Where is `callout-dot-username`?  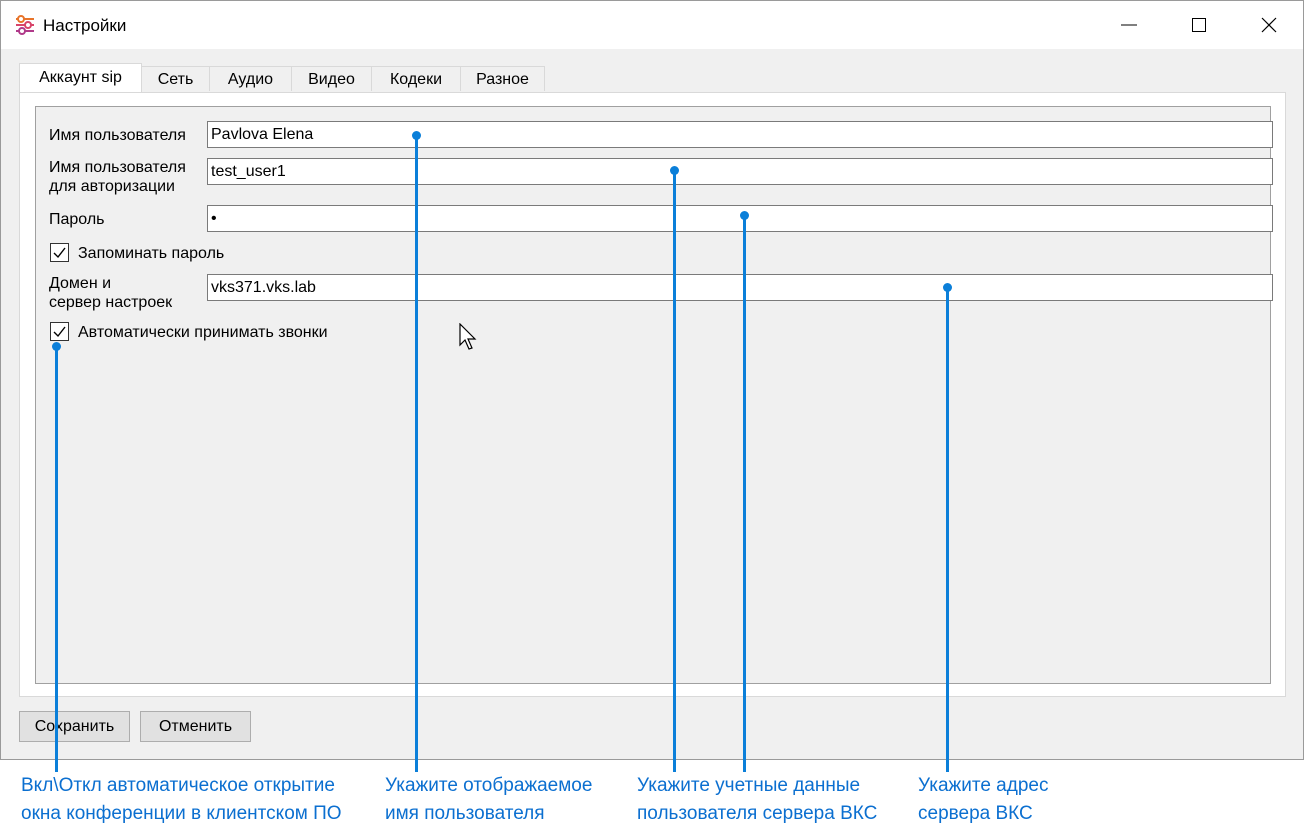 callout-dot-username is located at coordinates (416, 135).